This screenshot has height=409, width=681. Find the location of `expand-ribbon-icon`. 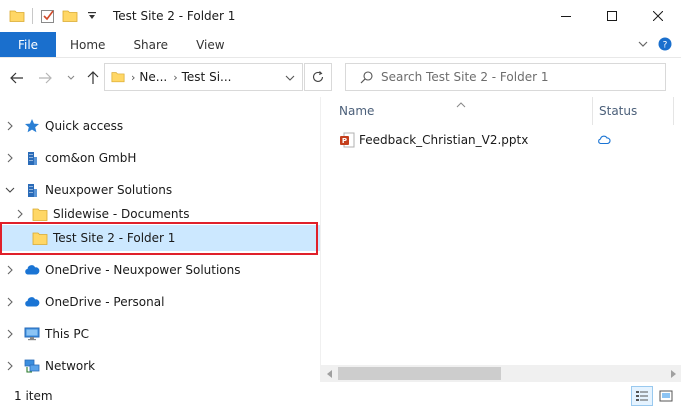

expand-ribbon-icon is located at coordinates (643, 44).